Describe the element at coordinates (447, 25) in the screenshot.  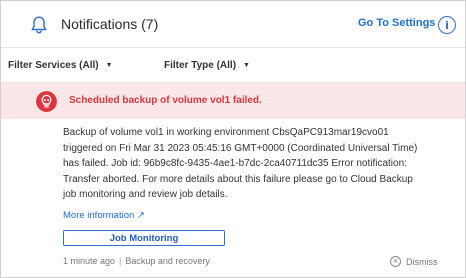
I see `info-icon: i` at that location.